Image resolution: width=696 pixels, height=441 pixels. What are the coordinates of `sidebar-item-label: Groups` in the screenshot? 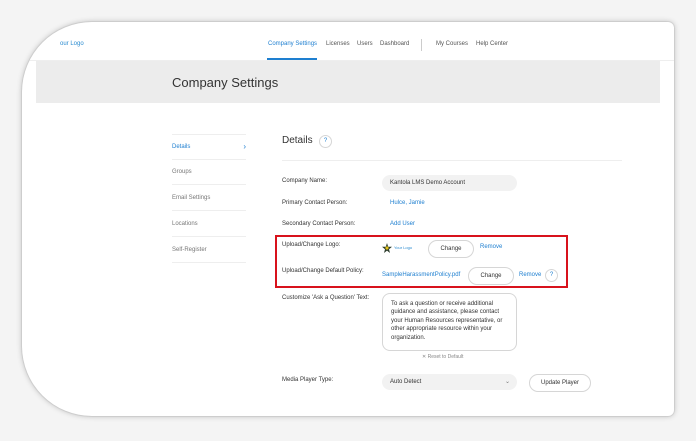 It's located at (182, 172).